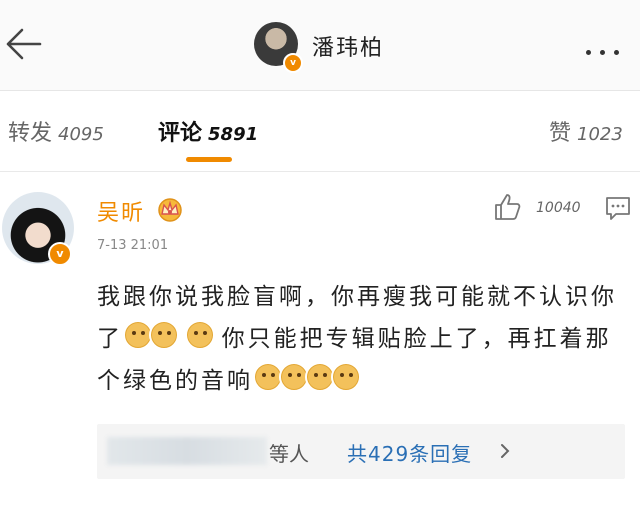 The width and height of the screenshot is (640, 507). What do you see at coordinates (133, 245) in the screenshot?
I see `comment-timestamp: 7-13 21:01` at bounding box center [133, 245].